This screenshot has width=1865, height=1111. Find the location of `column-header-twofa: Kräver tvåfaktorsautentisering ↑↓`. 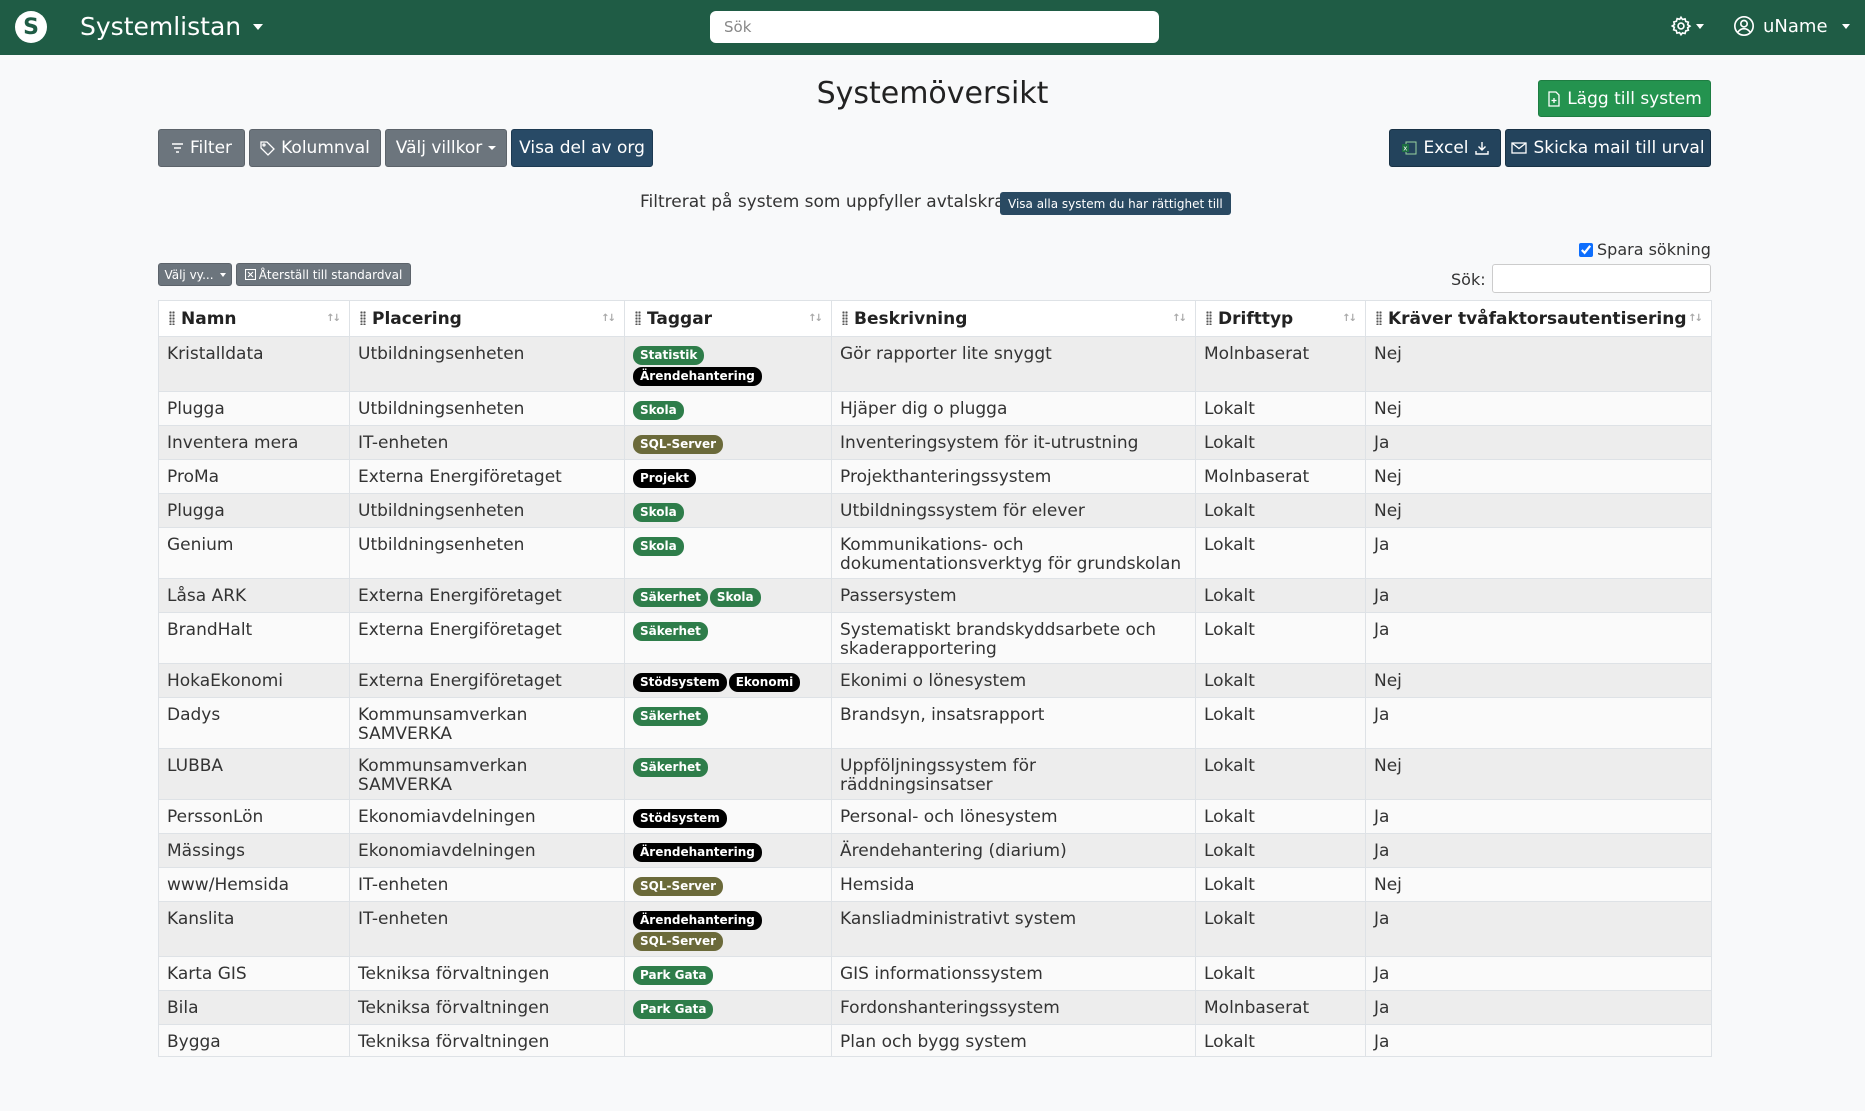

column-header-twofa: Kräver tvåfaktorsautentisering ↑↓ is located at coordinates (1538, 318).